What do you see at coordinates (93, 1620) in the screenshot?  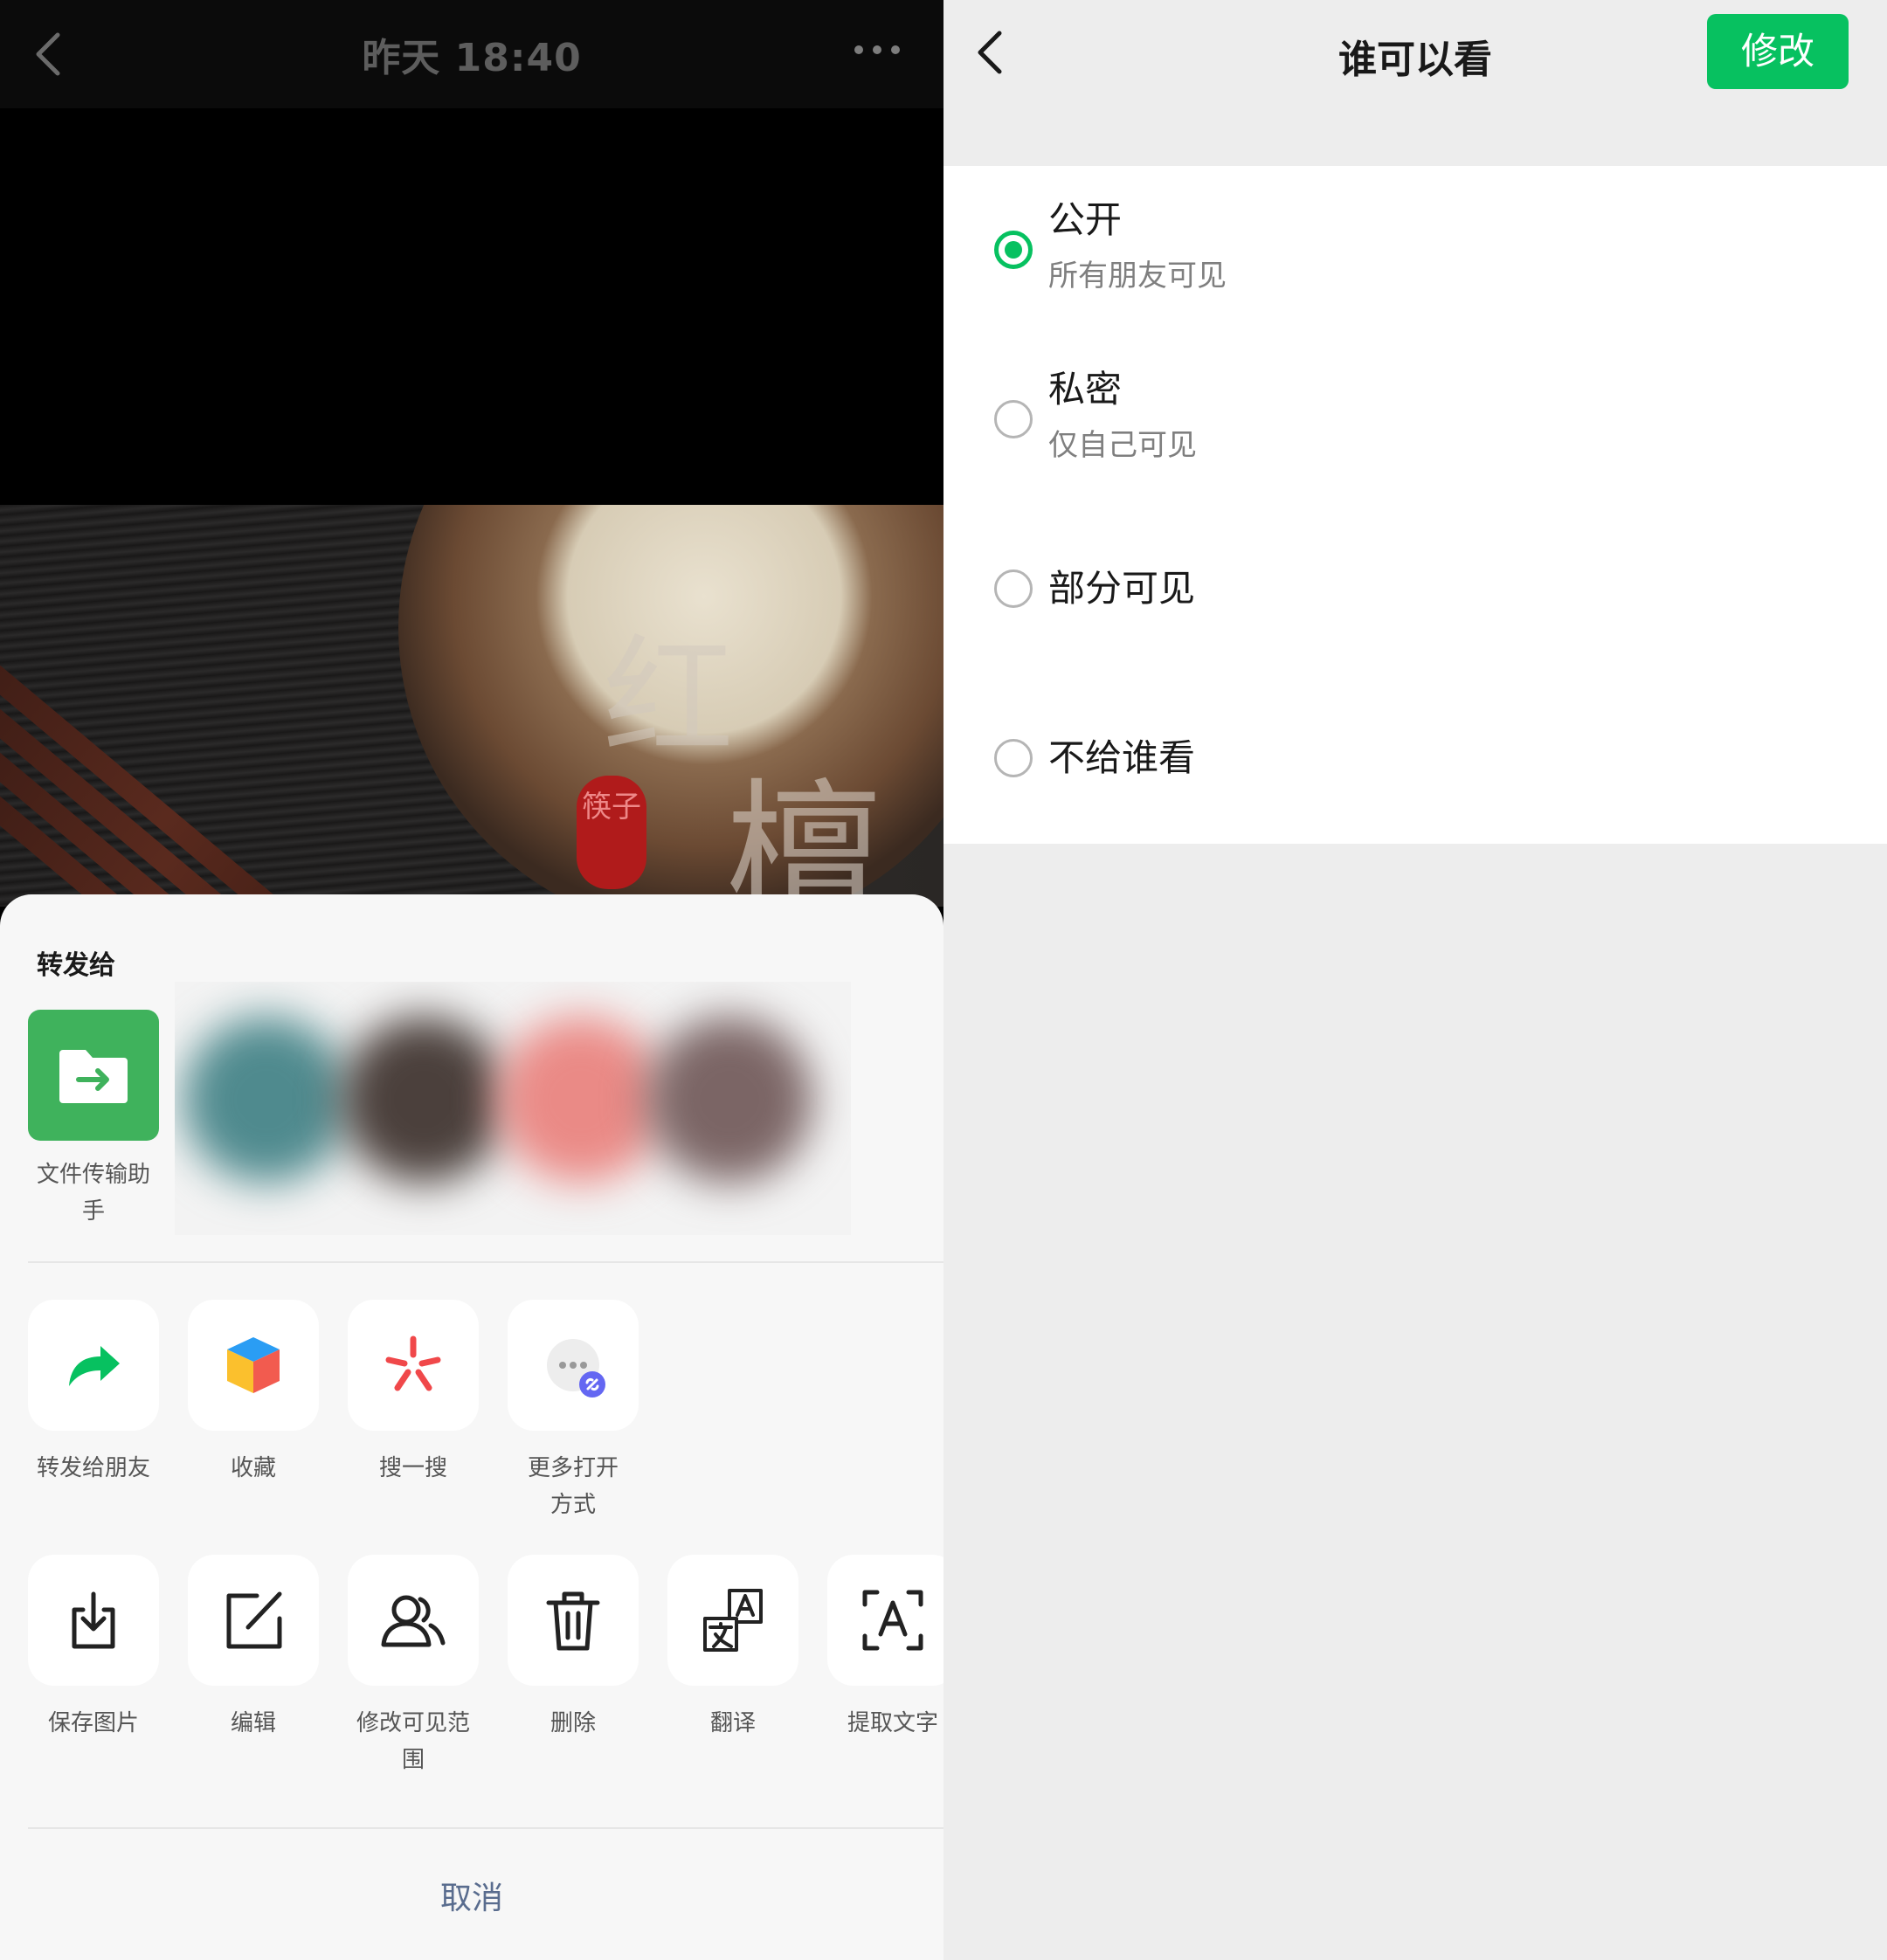 I see `save-image-icon` at bounding box center [93, 1620].